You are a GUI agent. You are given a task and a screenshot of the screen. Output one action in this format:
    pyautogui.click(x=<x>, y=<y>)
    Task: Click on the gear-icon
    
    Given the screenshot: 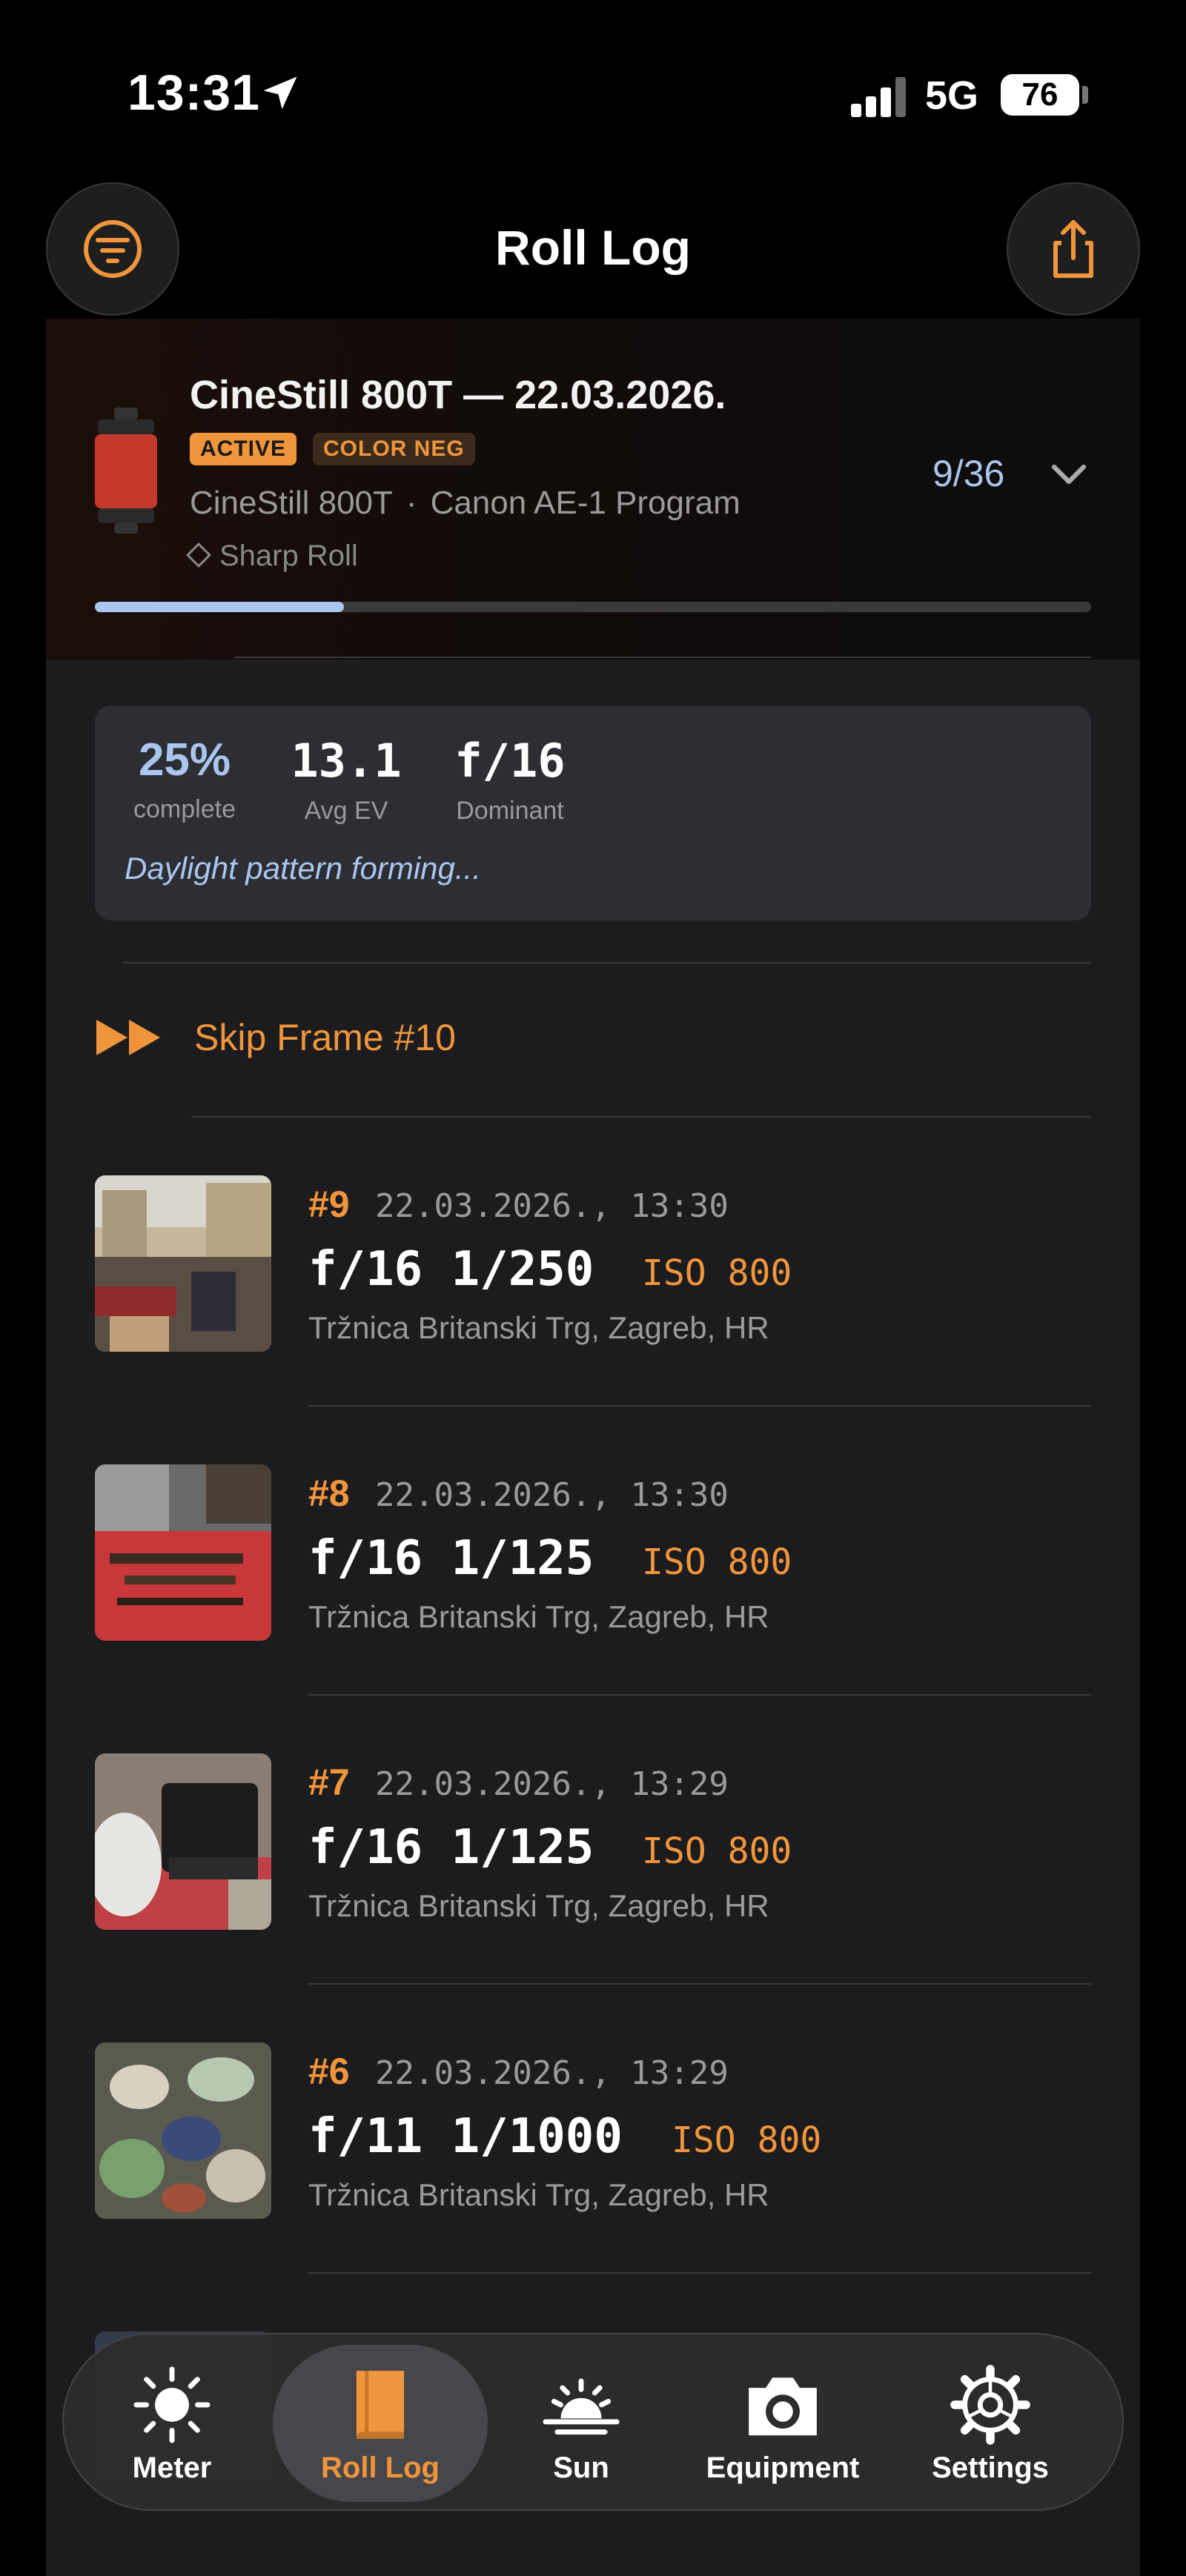 What is the action you would take?
    pyautogui.click(x=990, y=2405)
    